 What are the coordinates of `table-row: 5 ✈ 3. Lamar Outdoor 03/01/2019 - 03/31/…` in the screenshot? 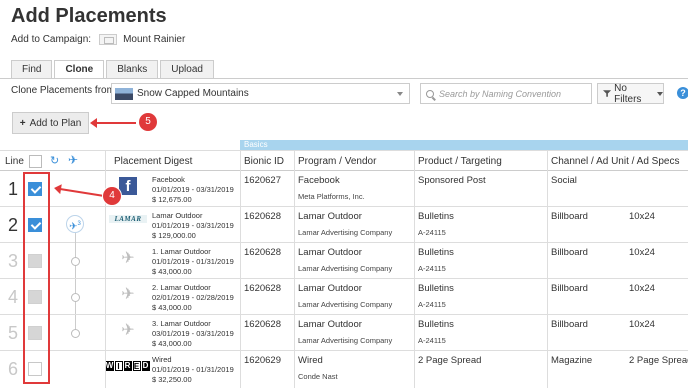 It's located at (344, 333).